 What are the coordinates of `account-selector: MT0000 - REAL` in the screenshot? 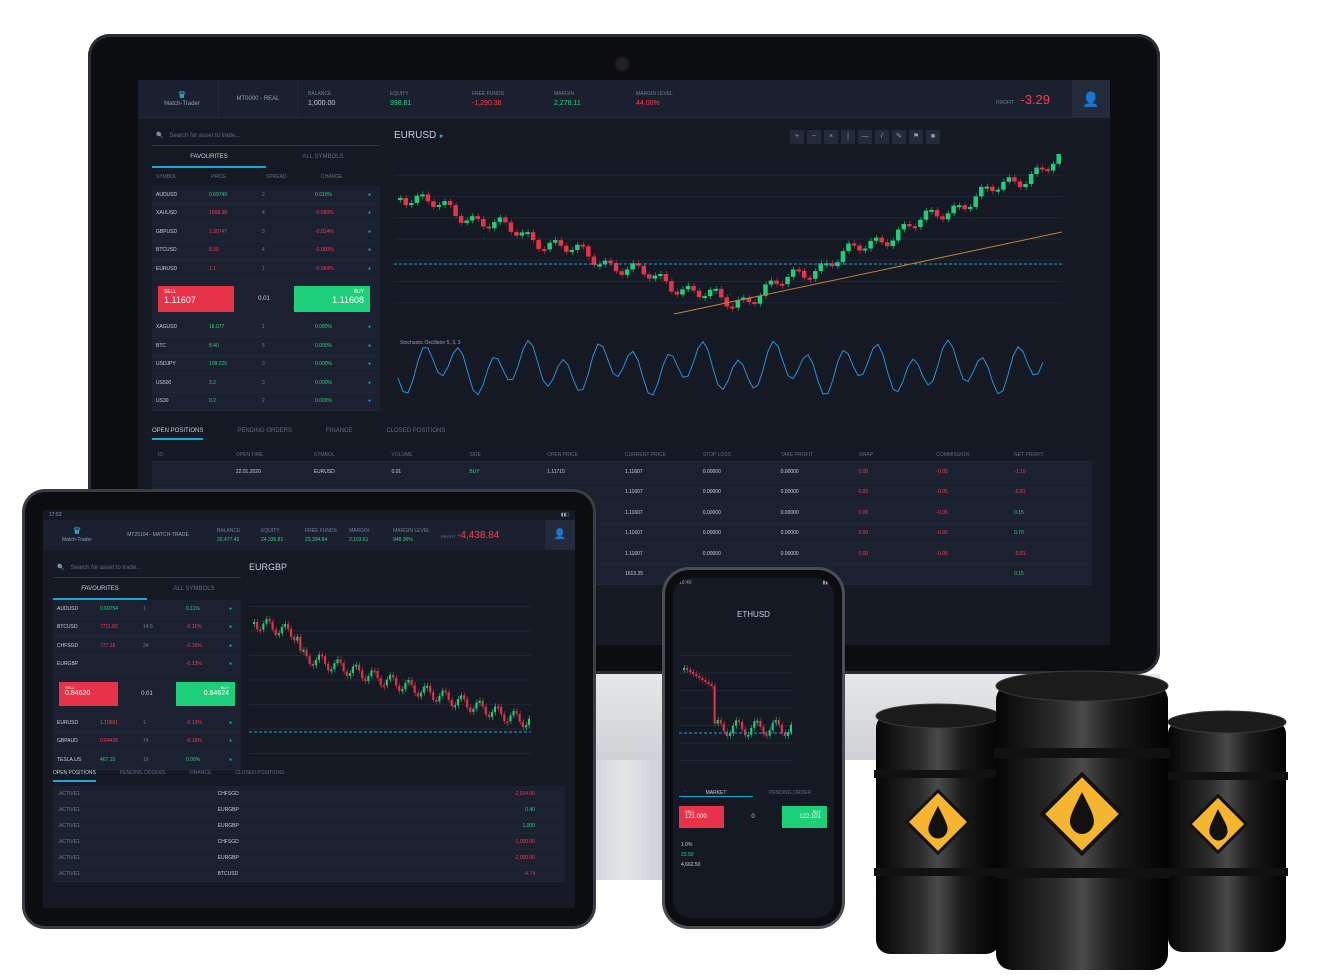 It's located at (258, 99).